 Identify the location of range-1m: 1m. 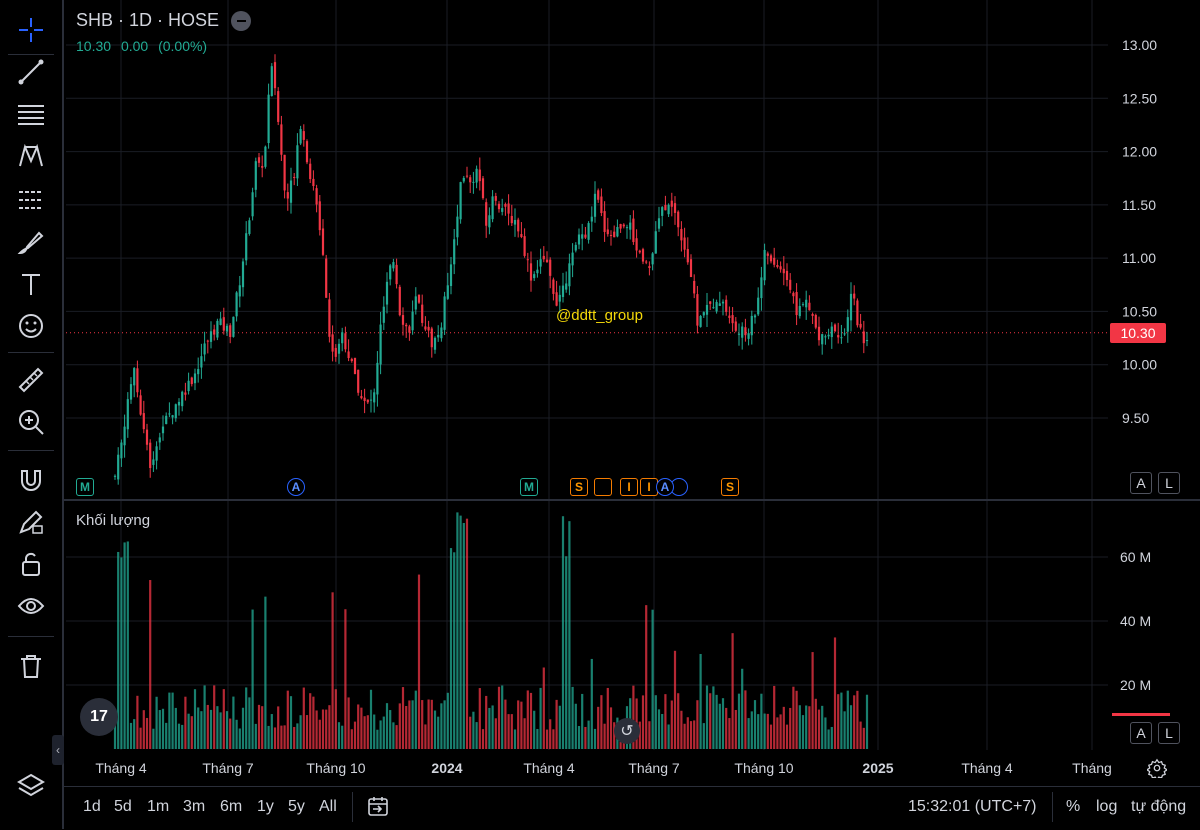
(158, 807).